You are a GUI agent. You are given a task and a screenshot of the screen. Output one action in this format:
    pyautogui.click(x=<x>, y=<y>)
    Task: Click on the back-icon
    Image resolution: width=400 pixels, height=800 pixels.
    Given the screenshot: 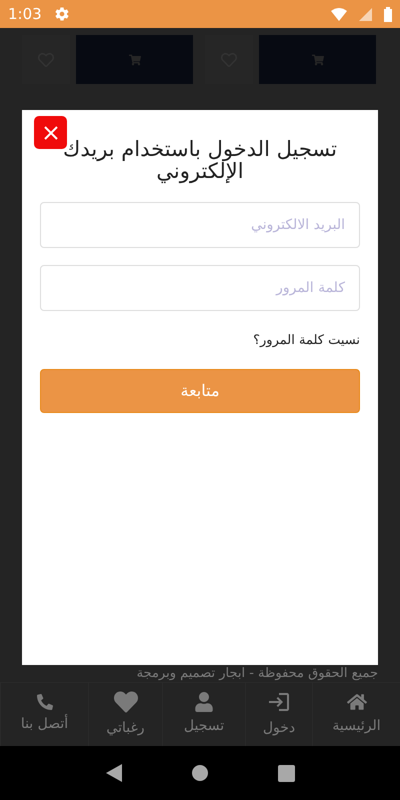 What is the action you would take?
    pyautogui.click(x=114, y=773)
    